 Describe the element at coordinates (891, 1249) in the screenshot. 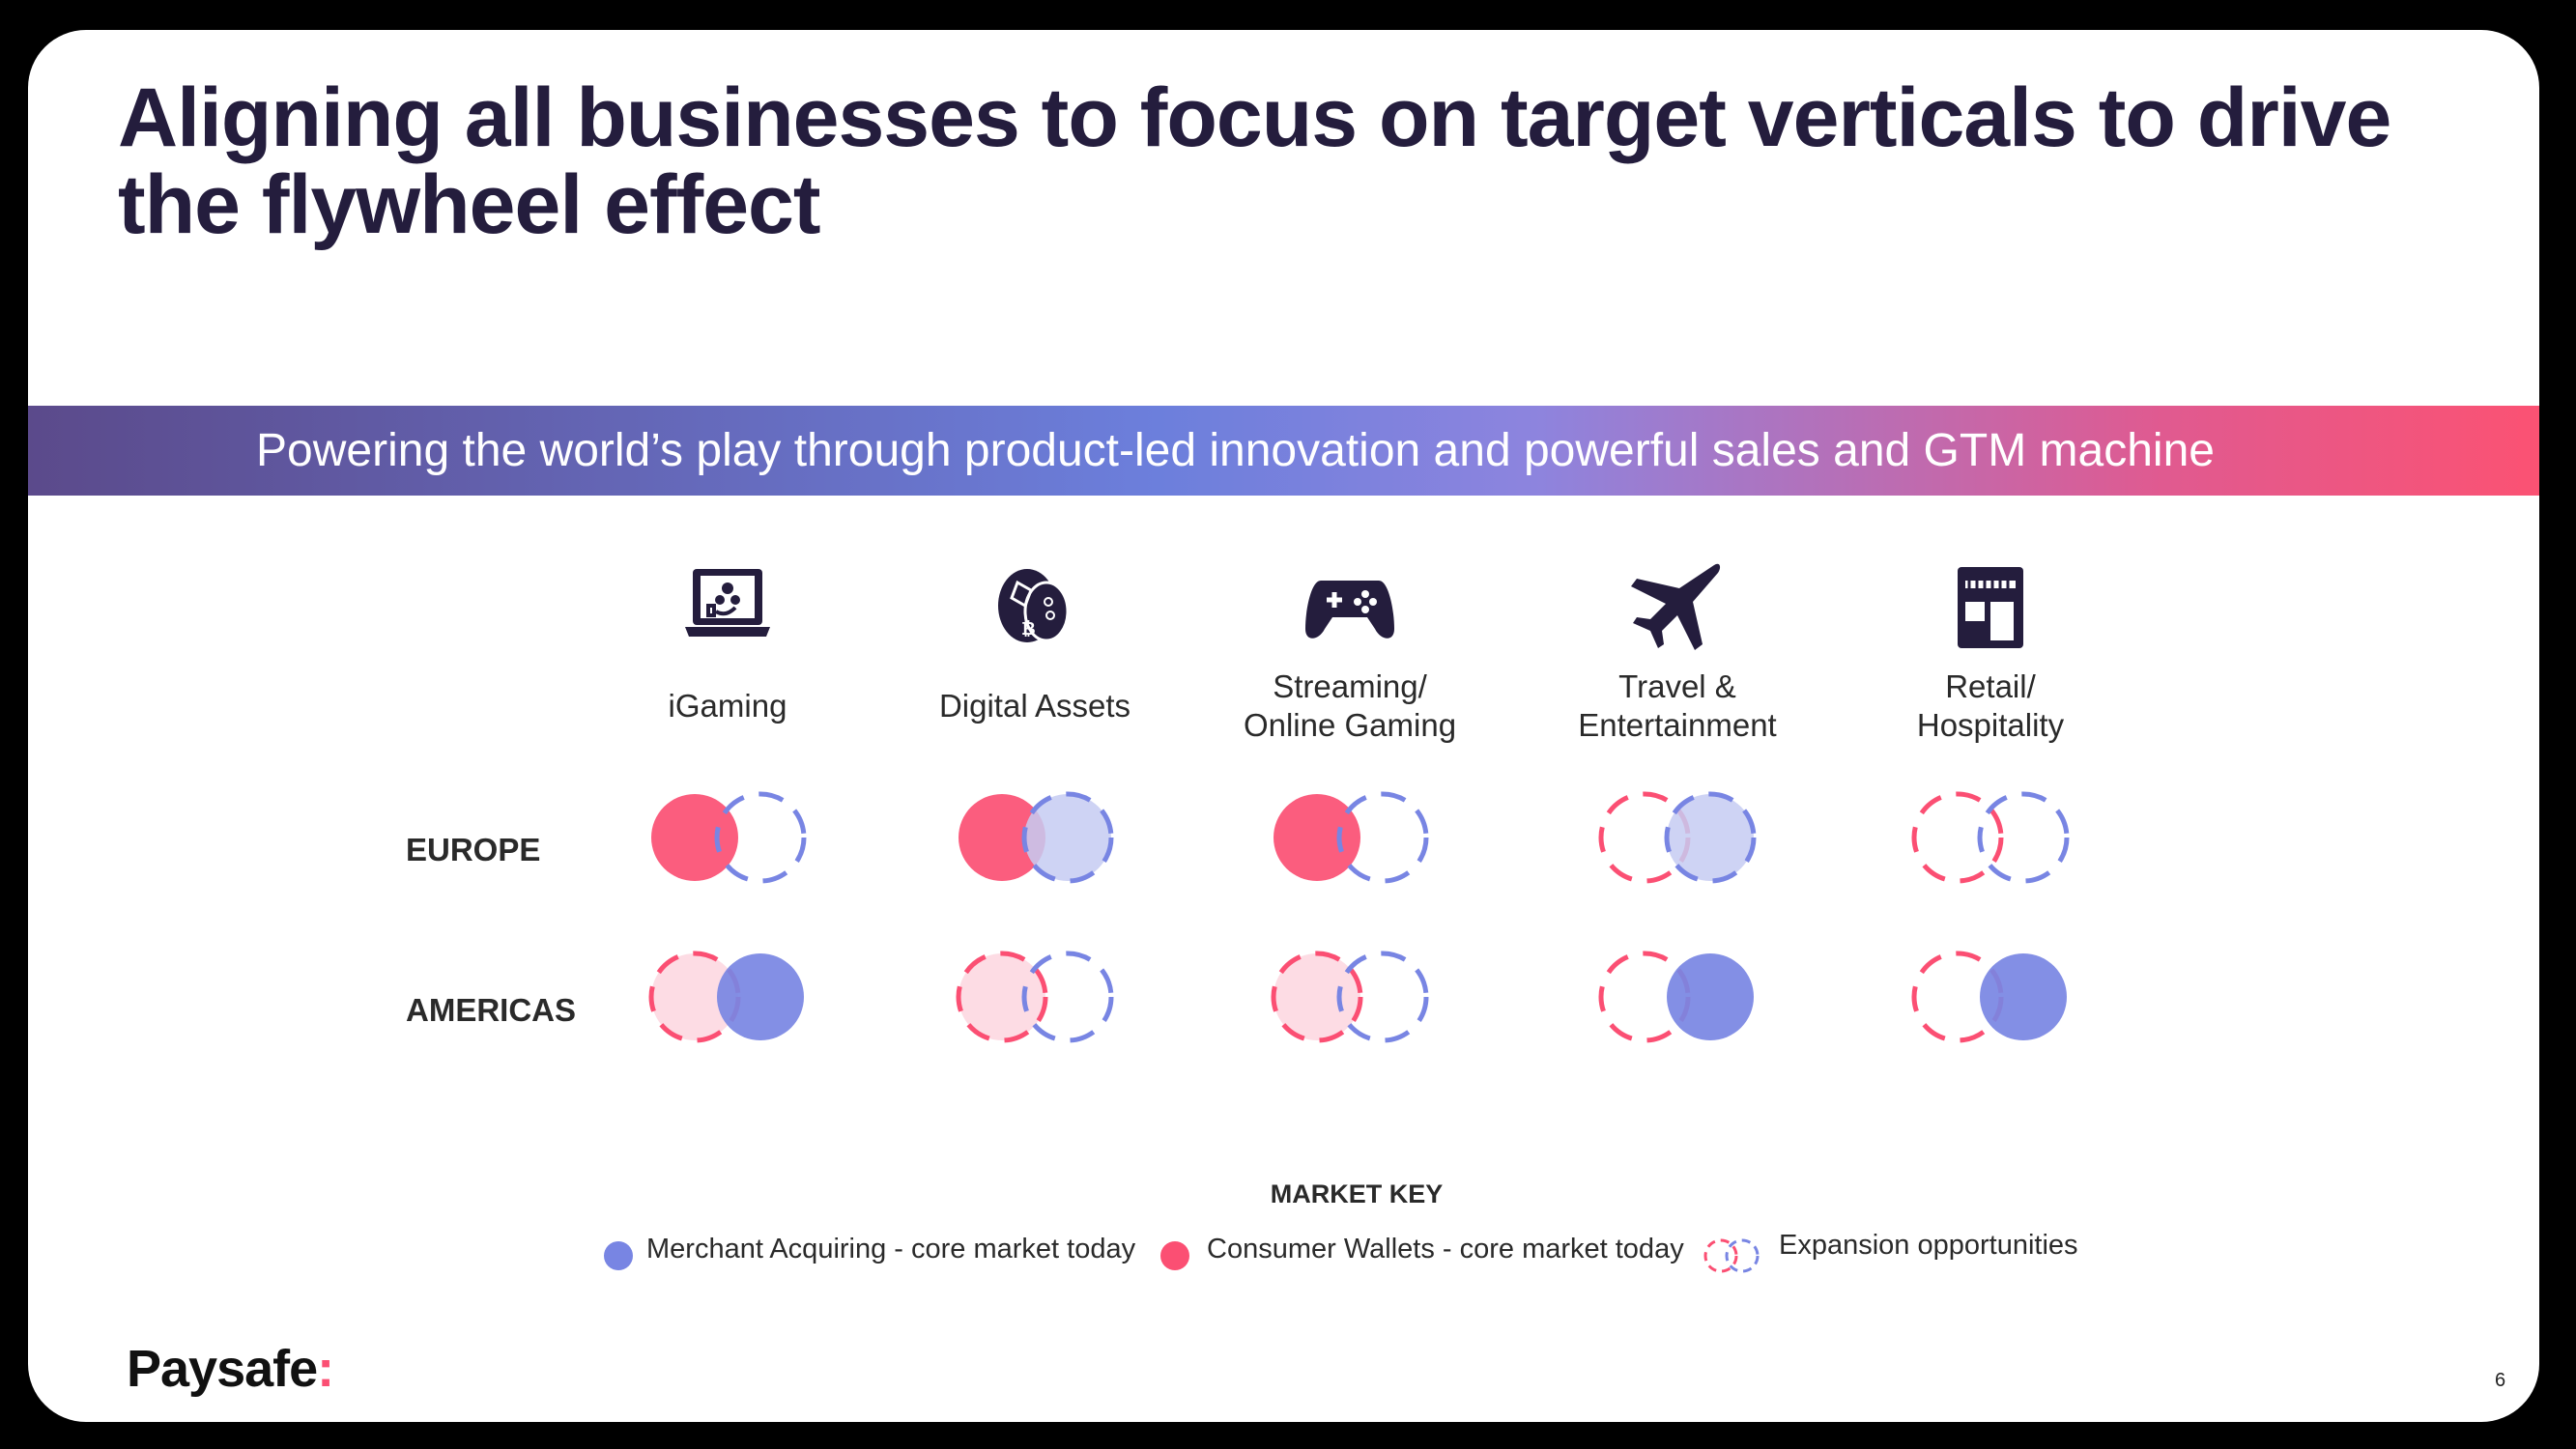

I see `merchant-key-label: Merchant Acquiring - core market today` at that location.